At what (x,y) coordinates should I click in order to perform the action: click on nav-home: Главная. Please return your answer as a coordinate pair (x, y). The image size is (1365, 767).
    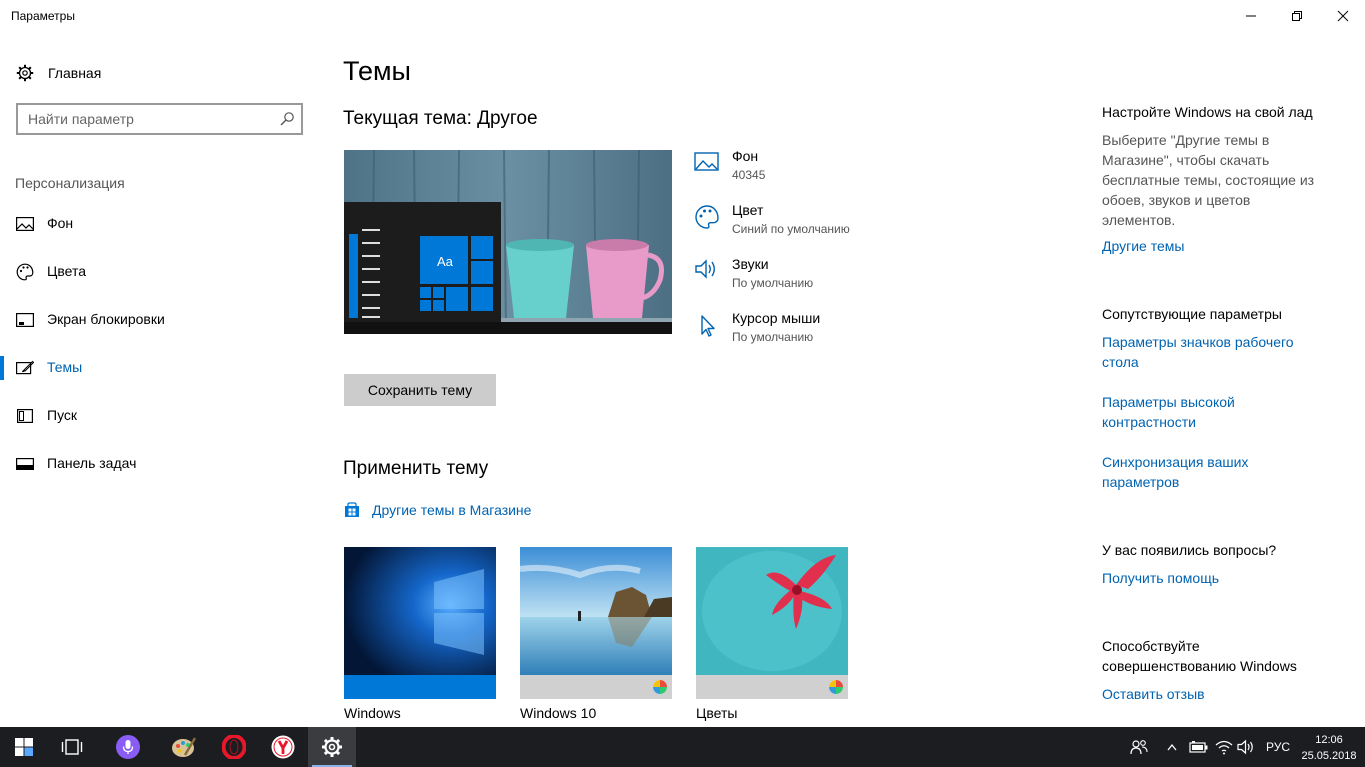
    Looking at the image, I should click on (58, 73).